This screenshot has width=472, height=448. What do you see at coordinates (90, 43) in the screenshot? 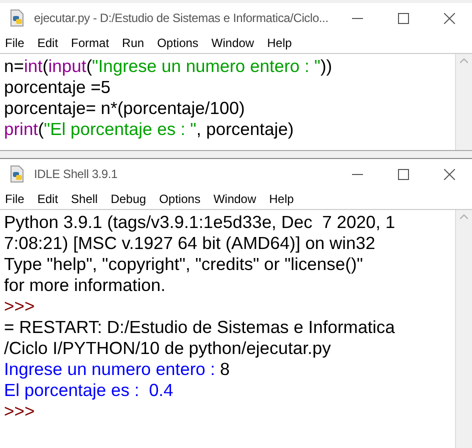
I see `menu-item: Format` at bounding box center [90, 43].